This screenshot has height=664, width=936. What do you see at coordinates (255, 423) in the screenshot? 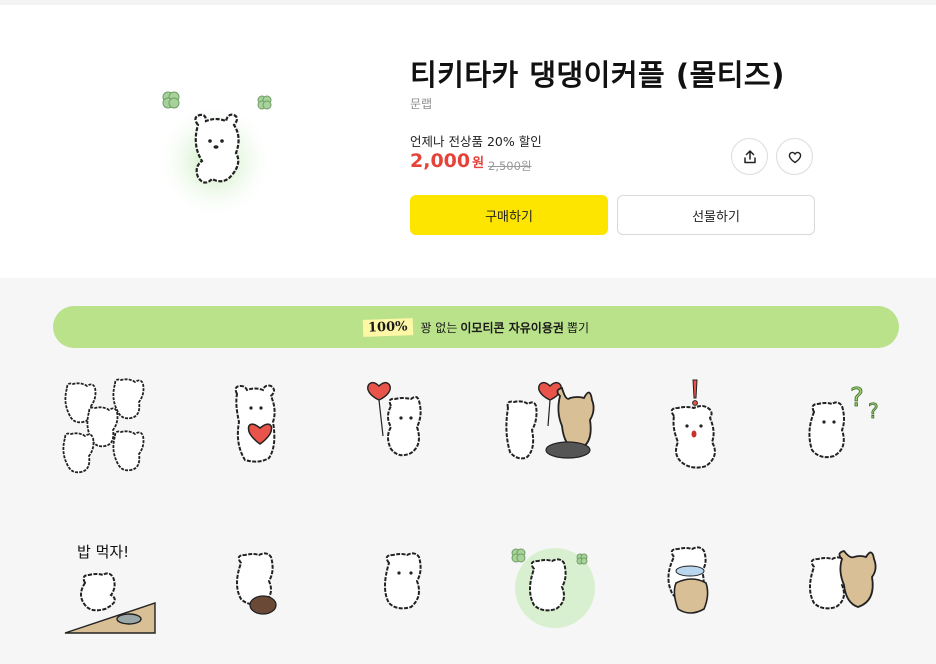
I see `dog-heart-icon` at bounding box center [255, 423].